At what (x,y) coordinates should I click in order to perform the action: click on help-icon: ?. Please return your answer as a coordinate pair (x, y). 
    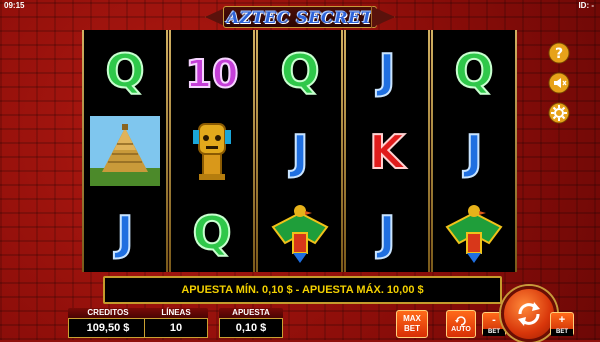
    Looking at the image, I should click on (559, 53).